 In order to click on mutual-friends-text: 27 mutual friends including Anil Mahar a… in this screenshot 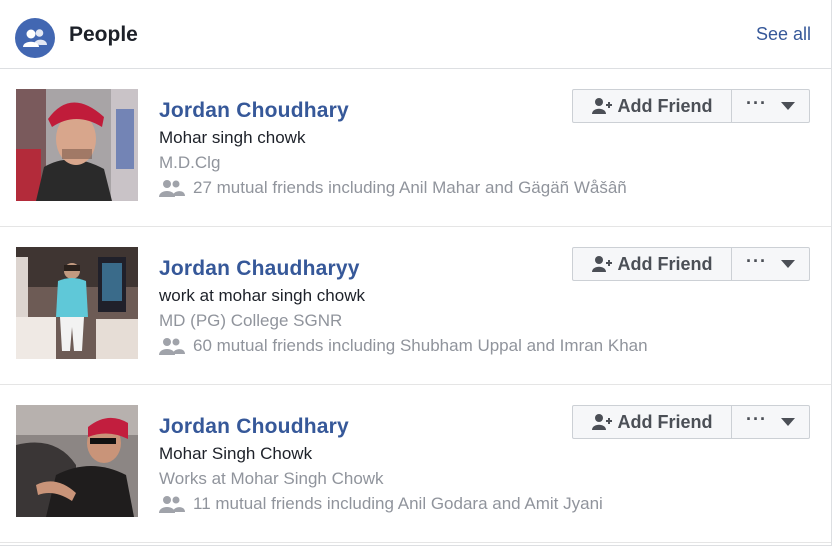, I will do `click(410, 187)`.